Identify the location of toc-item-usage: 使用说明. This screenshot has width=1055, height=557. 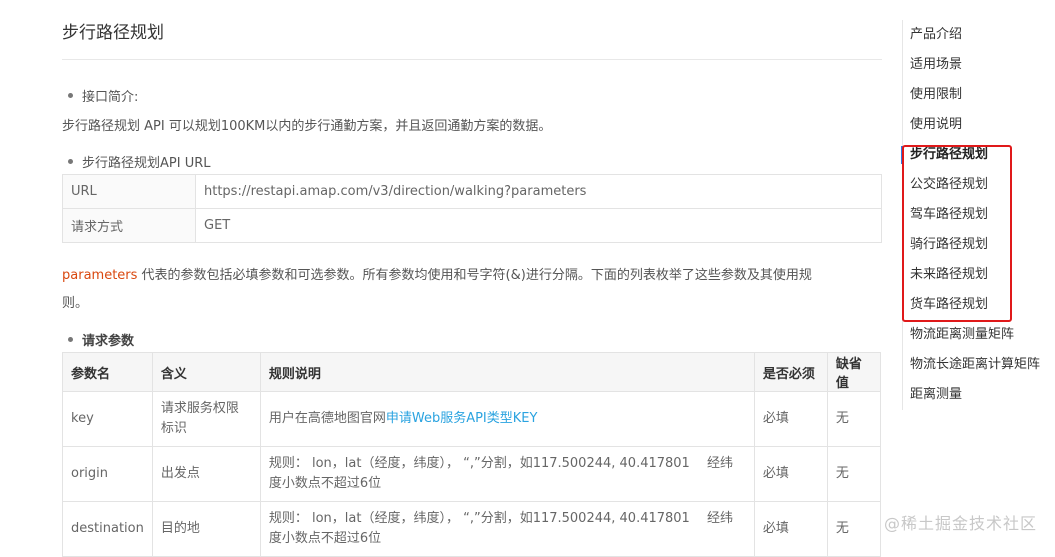
(979, 125).